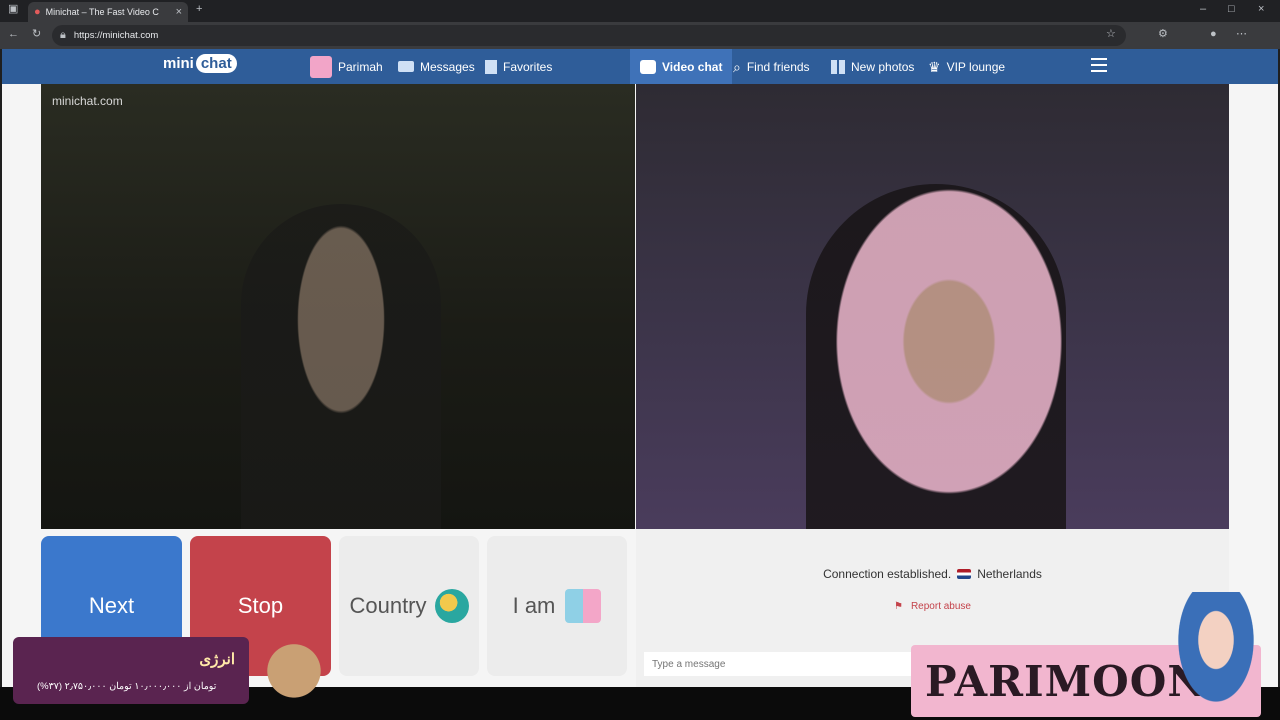 This screenshot has width=1280, height=720. I want to click on address-bar-row: ← ↻ 🔒︎ https://minichat.com ☆ ⚙ ● ⋯, so click(640, 35).